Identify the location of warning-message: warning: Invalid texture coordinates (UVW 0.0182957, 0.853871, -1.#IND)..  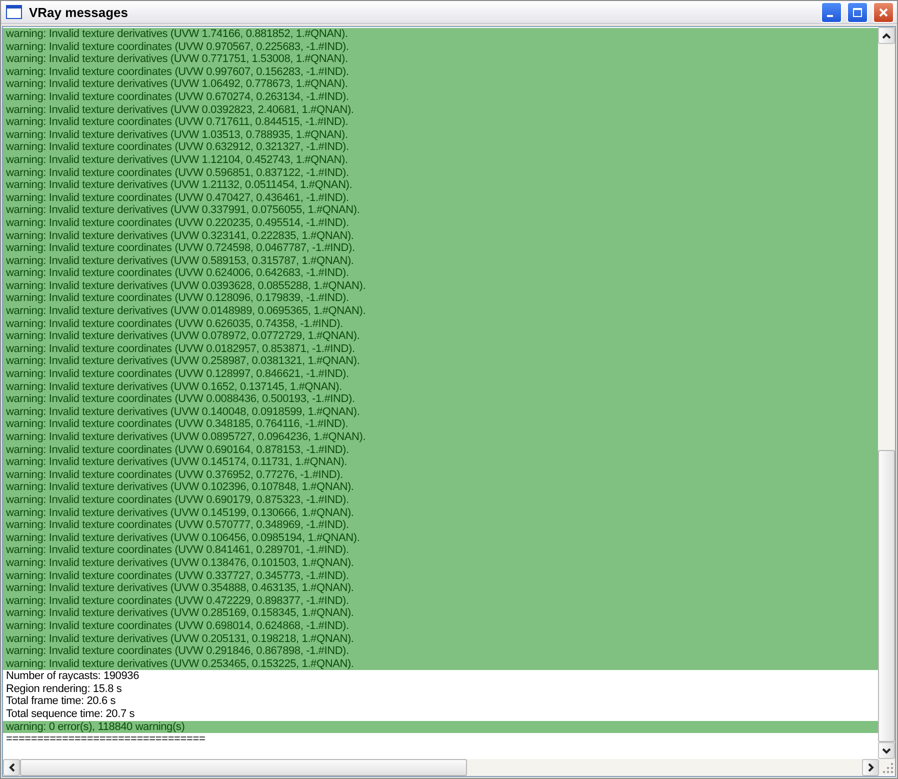
(440, 349).